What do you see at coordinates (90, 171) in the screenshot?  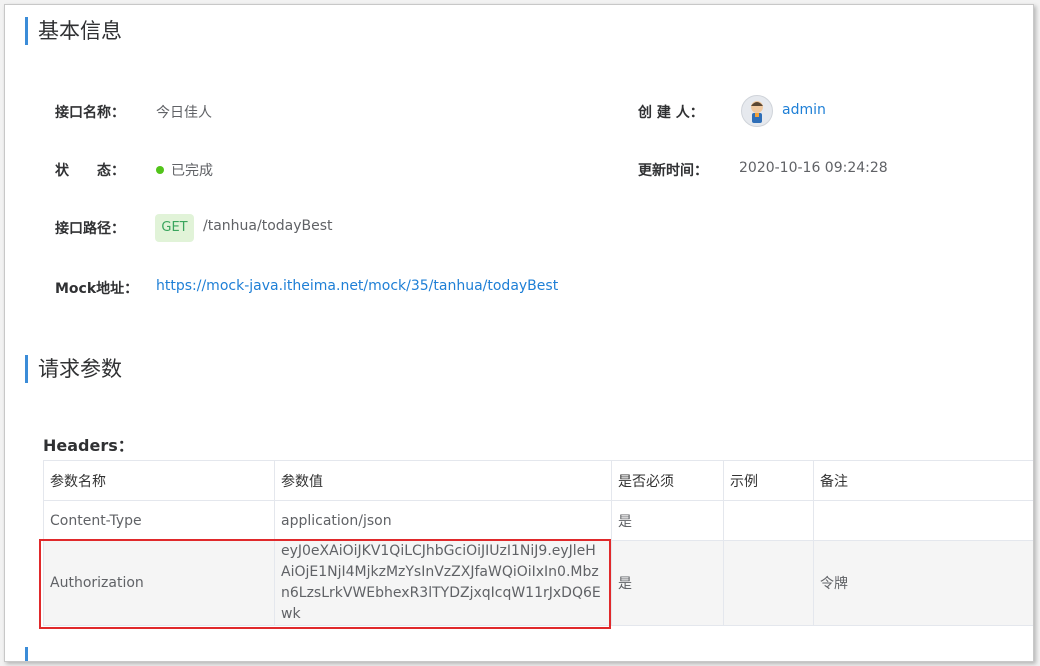 I see `status-label: 状 态：` at bounding box center [90, 171].